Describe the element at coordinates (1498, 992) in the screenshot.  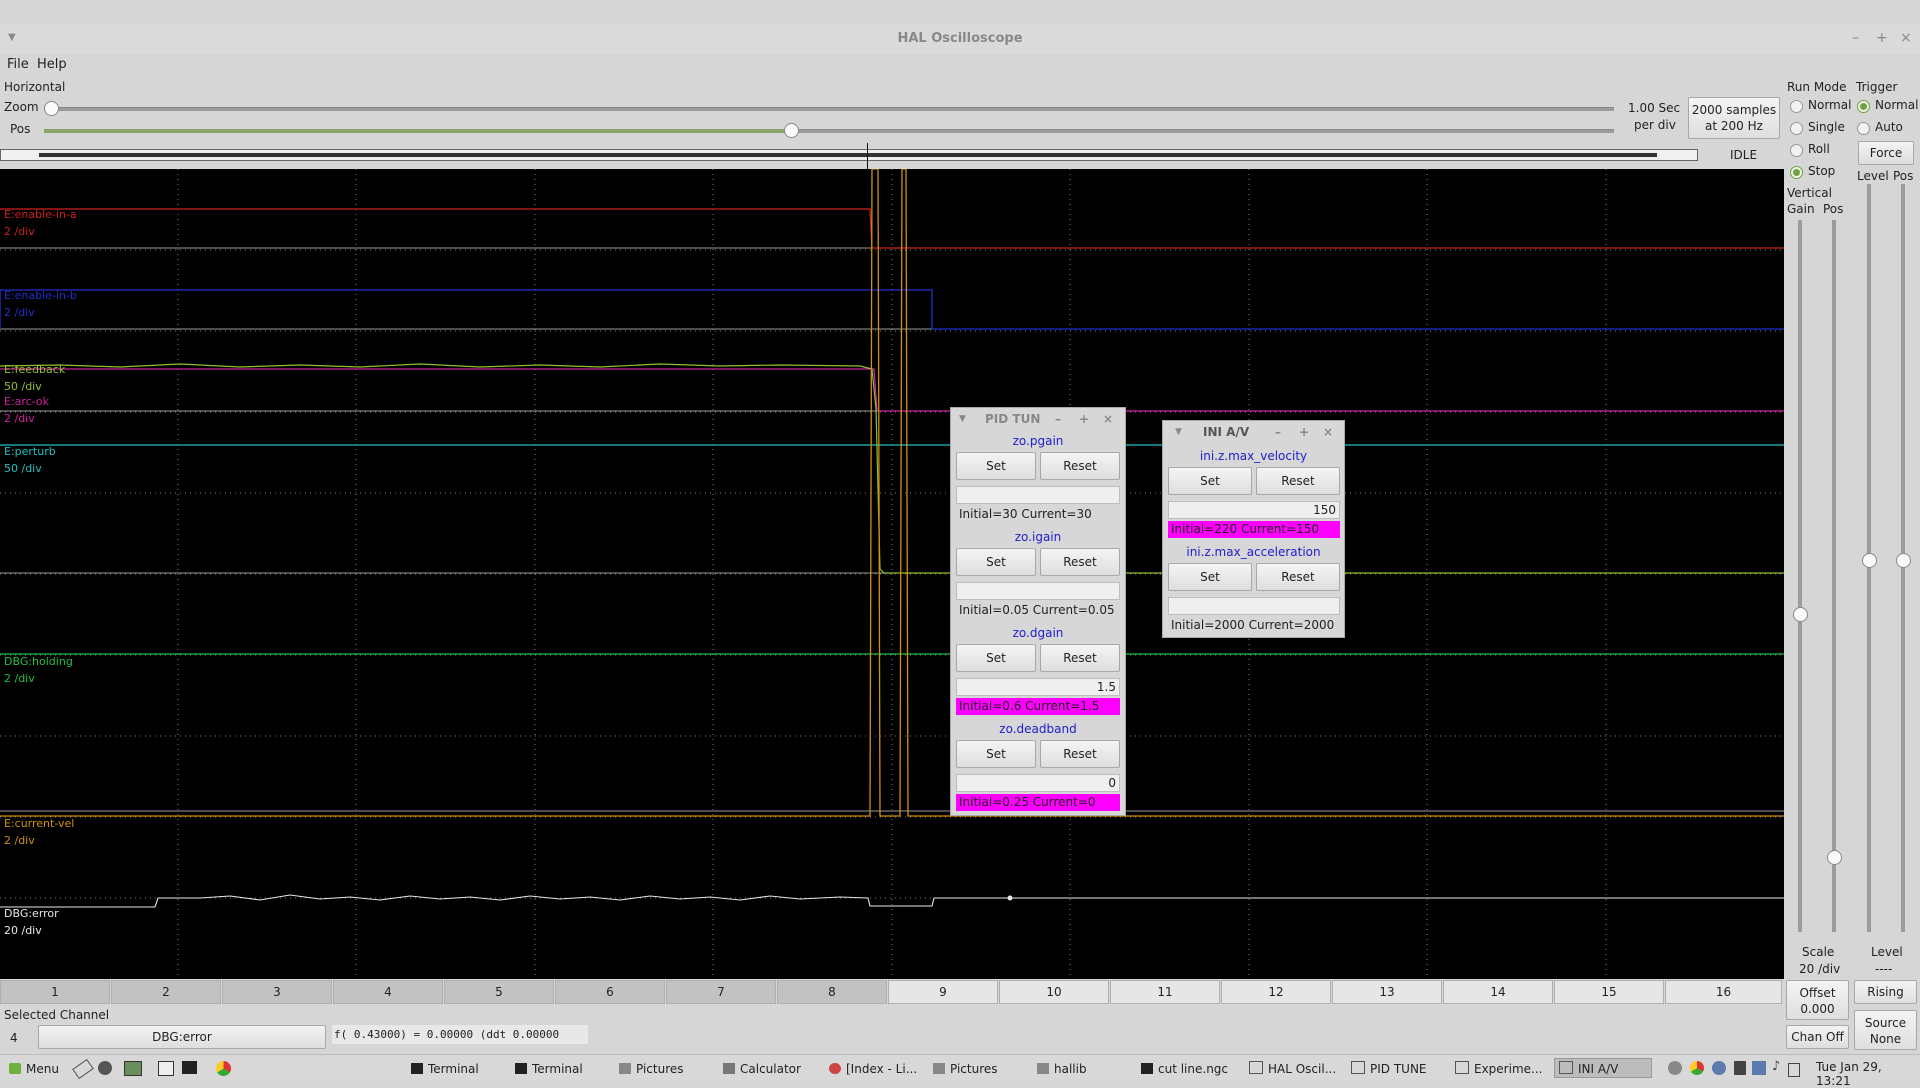
I see `channel-button-14: 14` at that location.